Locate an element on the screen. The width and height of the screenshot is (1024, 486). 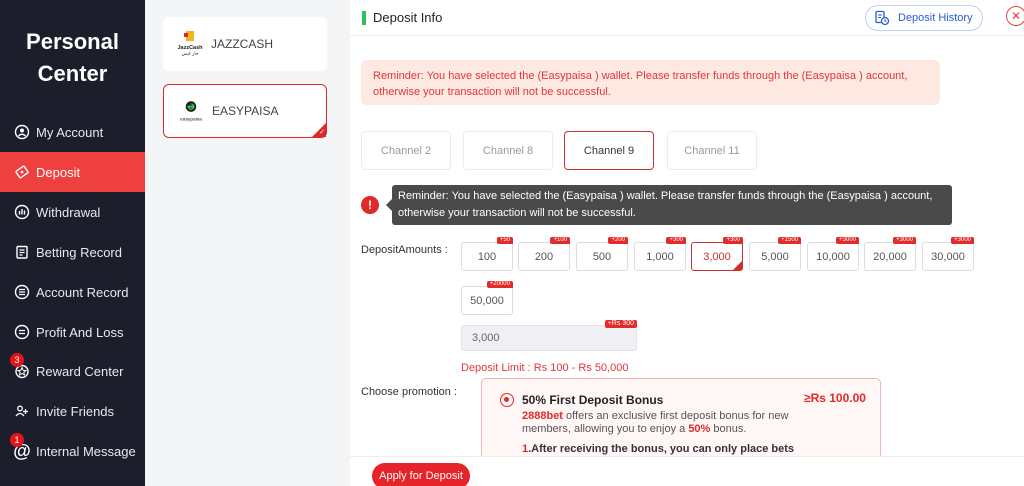
apply-label: Apply for Deposit is located at coordinates (421, 476).